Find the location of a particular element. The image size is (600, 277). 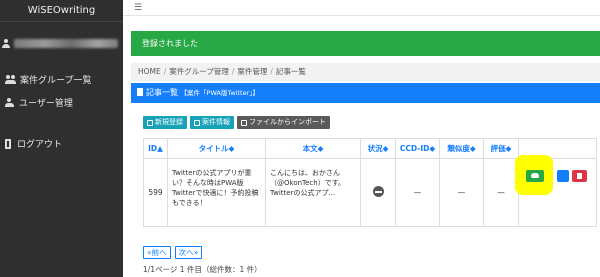

user-gear-icon is located at coordinates (10, 102).